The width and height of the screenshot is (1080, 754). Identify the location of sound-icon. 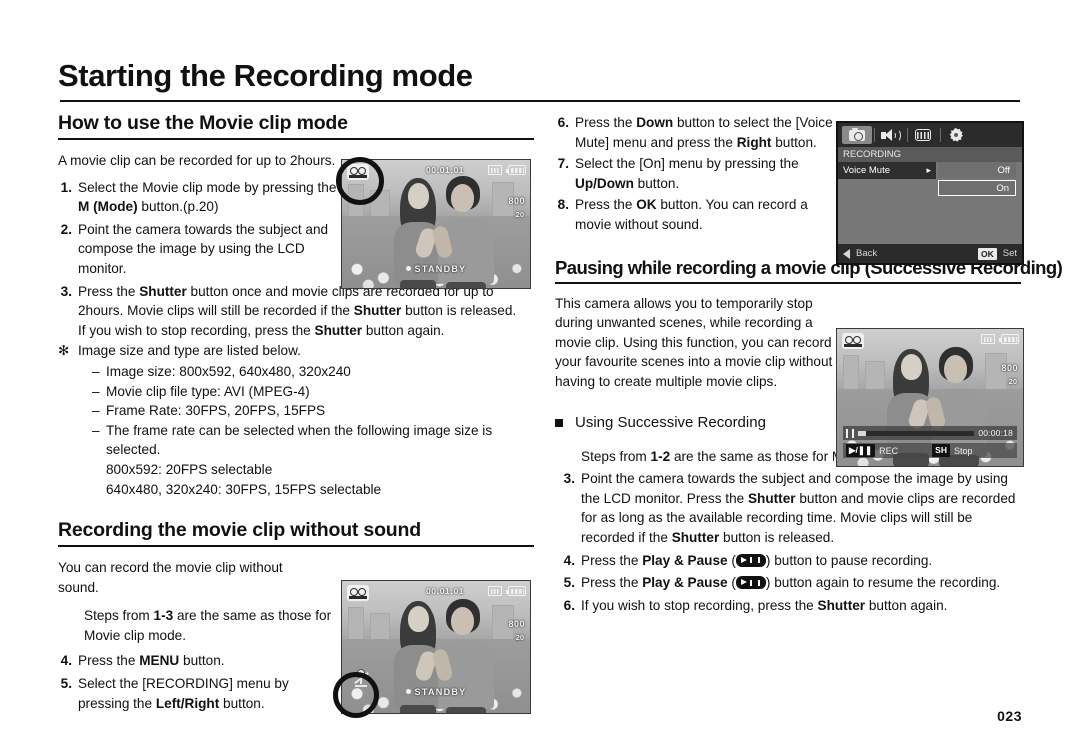
(891, 135).